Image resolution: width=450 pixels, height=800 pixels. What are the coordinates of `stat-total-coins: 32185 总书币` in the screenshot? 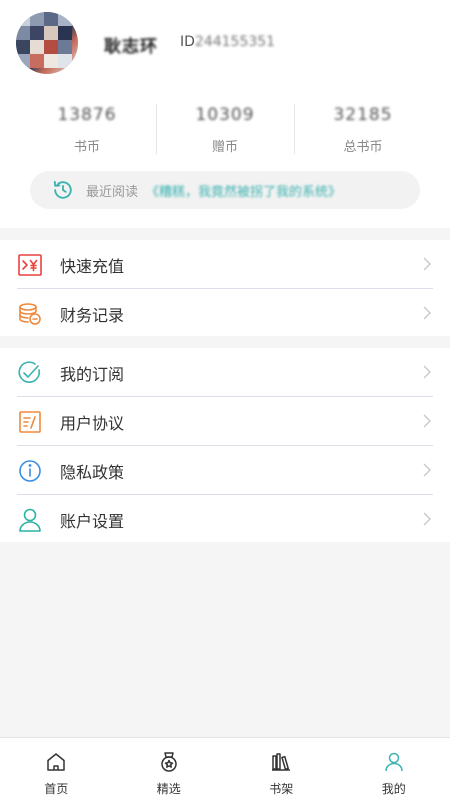 It's located at (363, 130).